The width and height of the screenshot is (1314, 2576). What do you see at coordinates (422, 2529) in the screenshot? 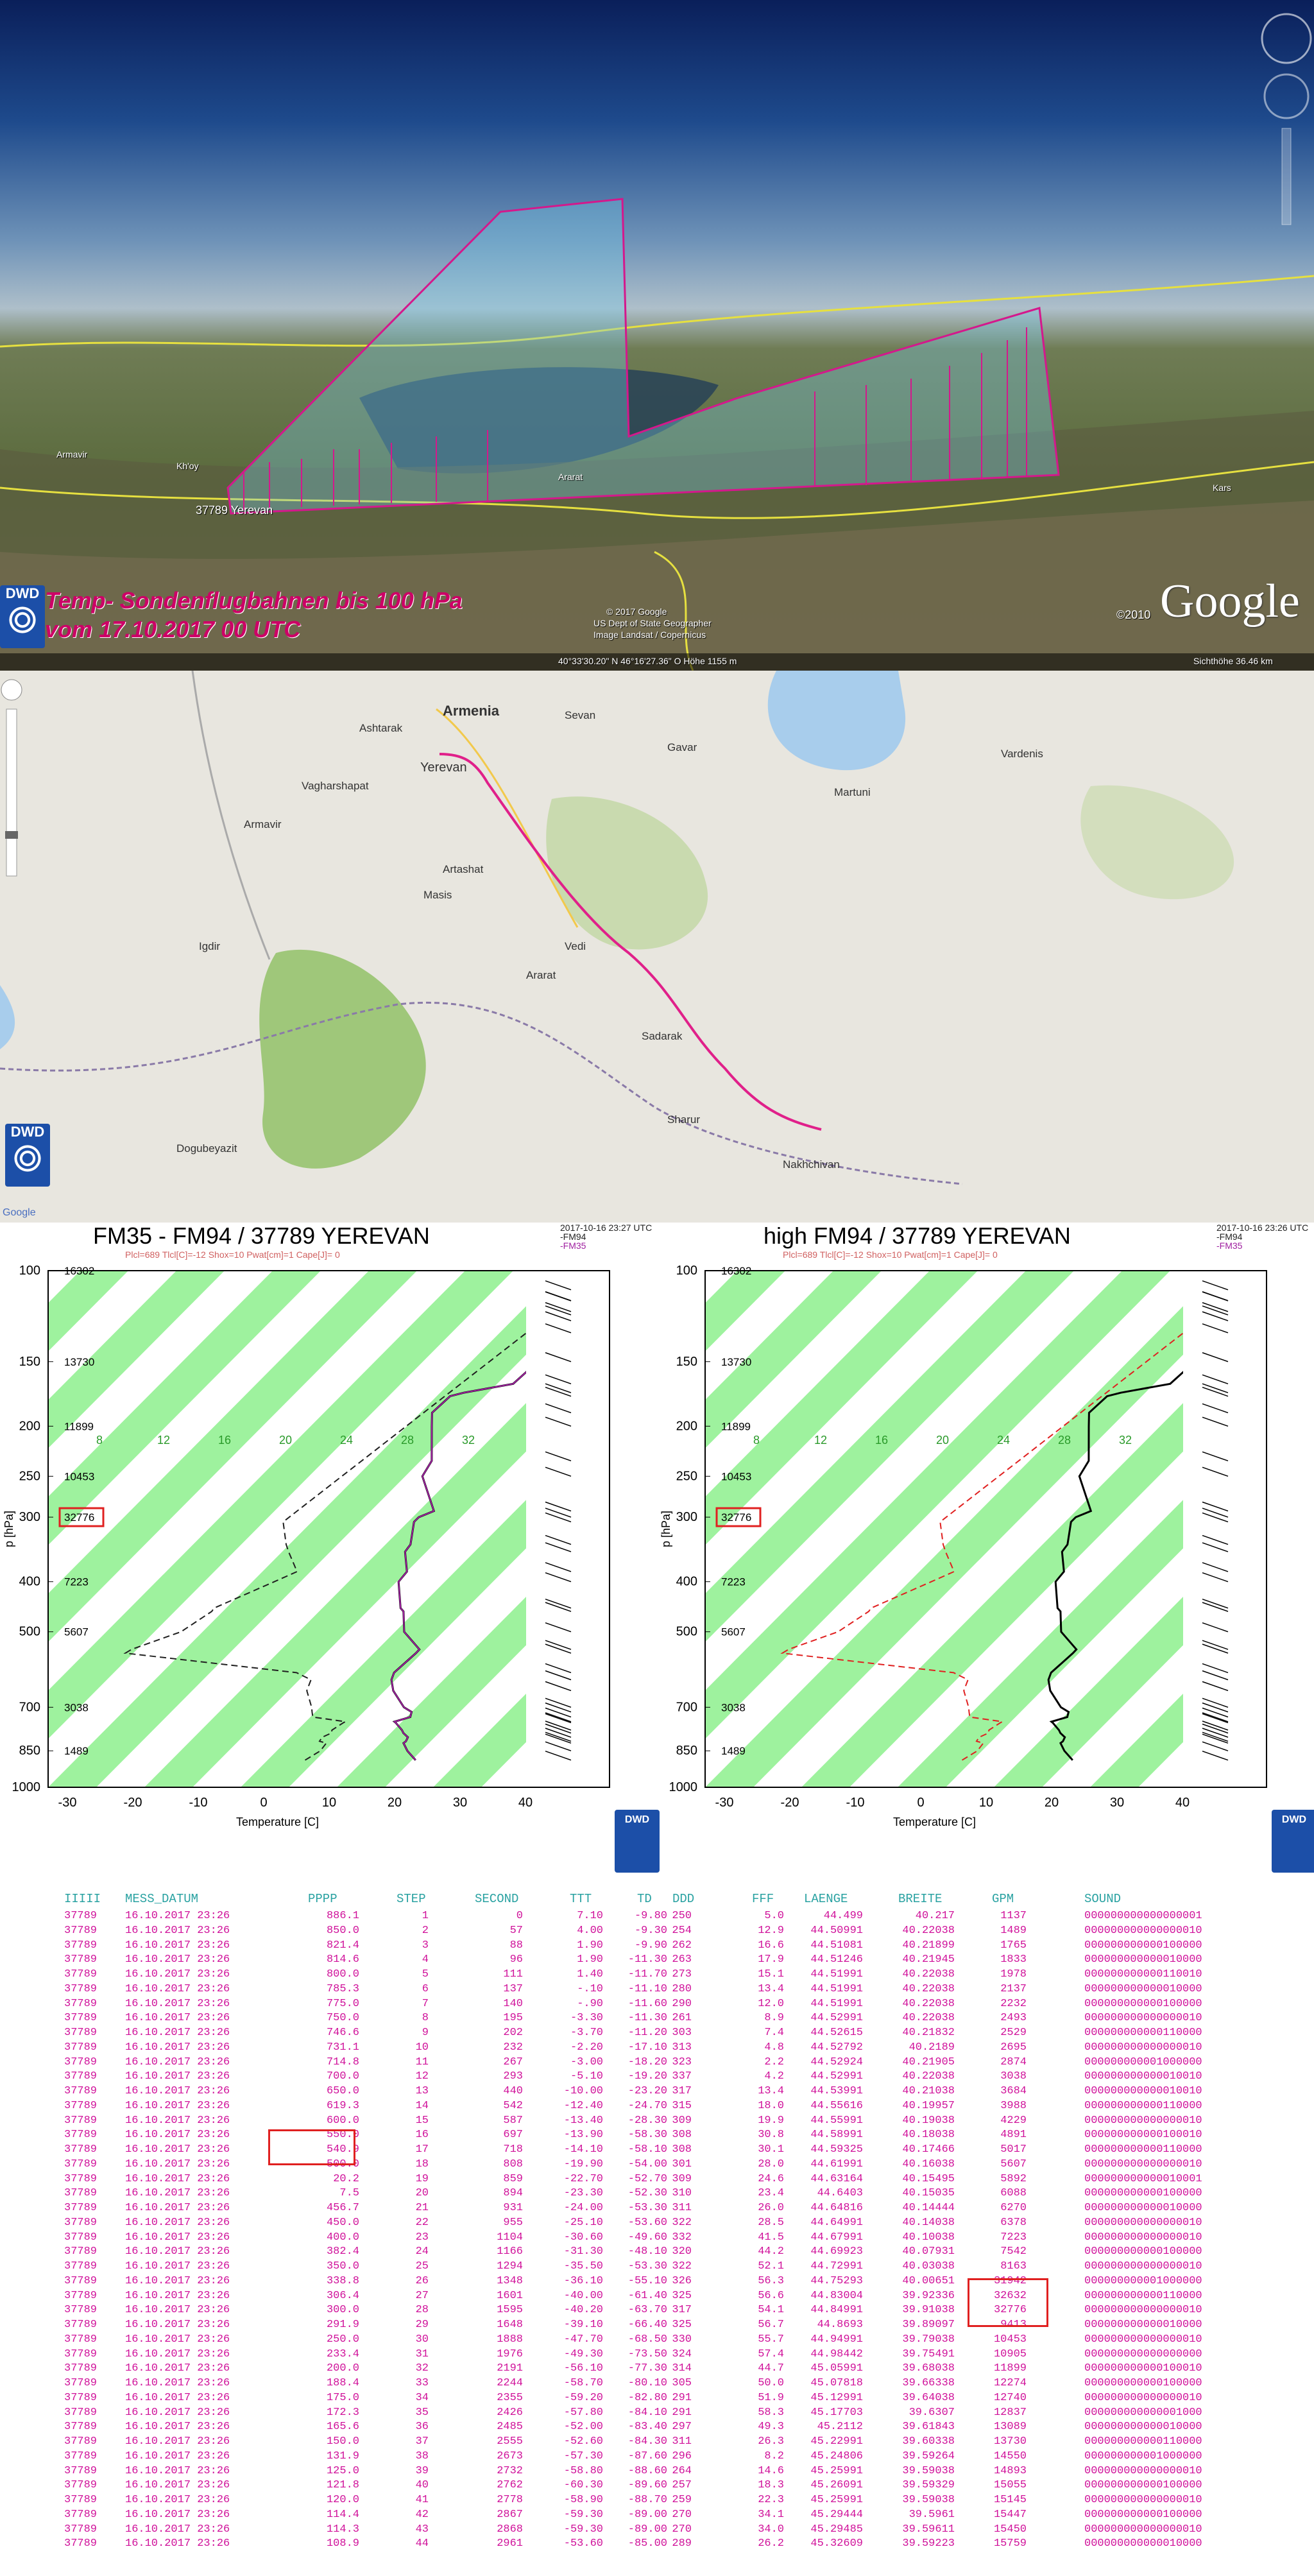
I see `table-cell: 43` at bounding box center [422, 2529].